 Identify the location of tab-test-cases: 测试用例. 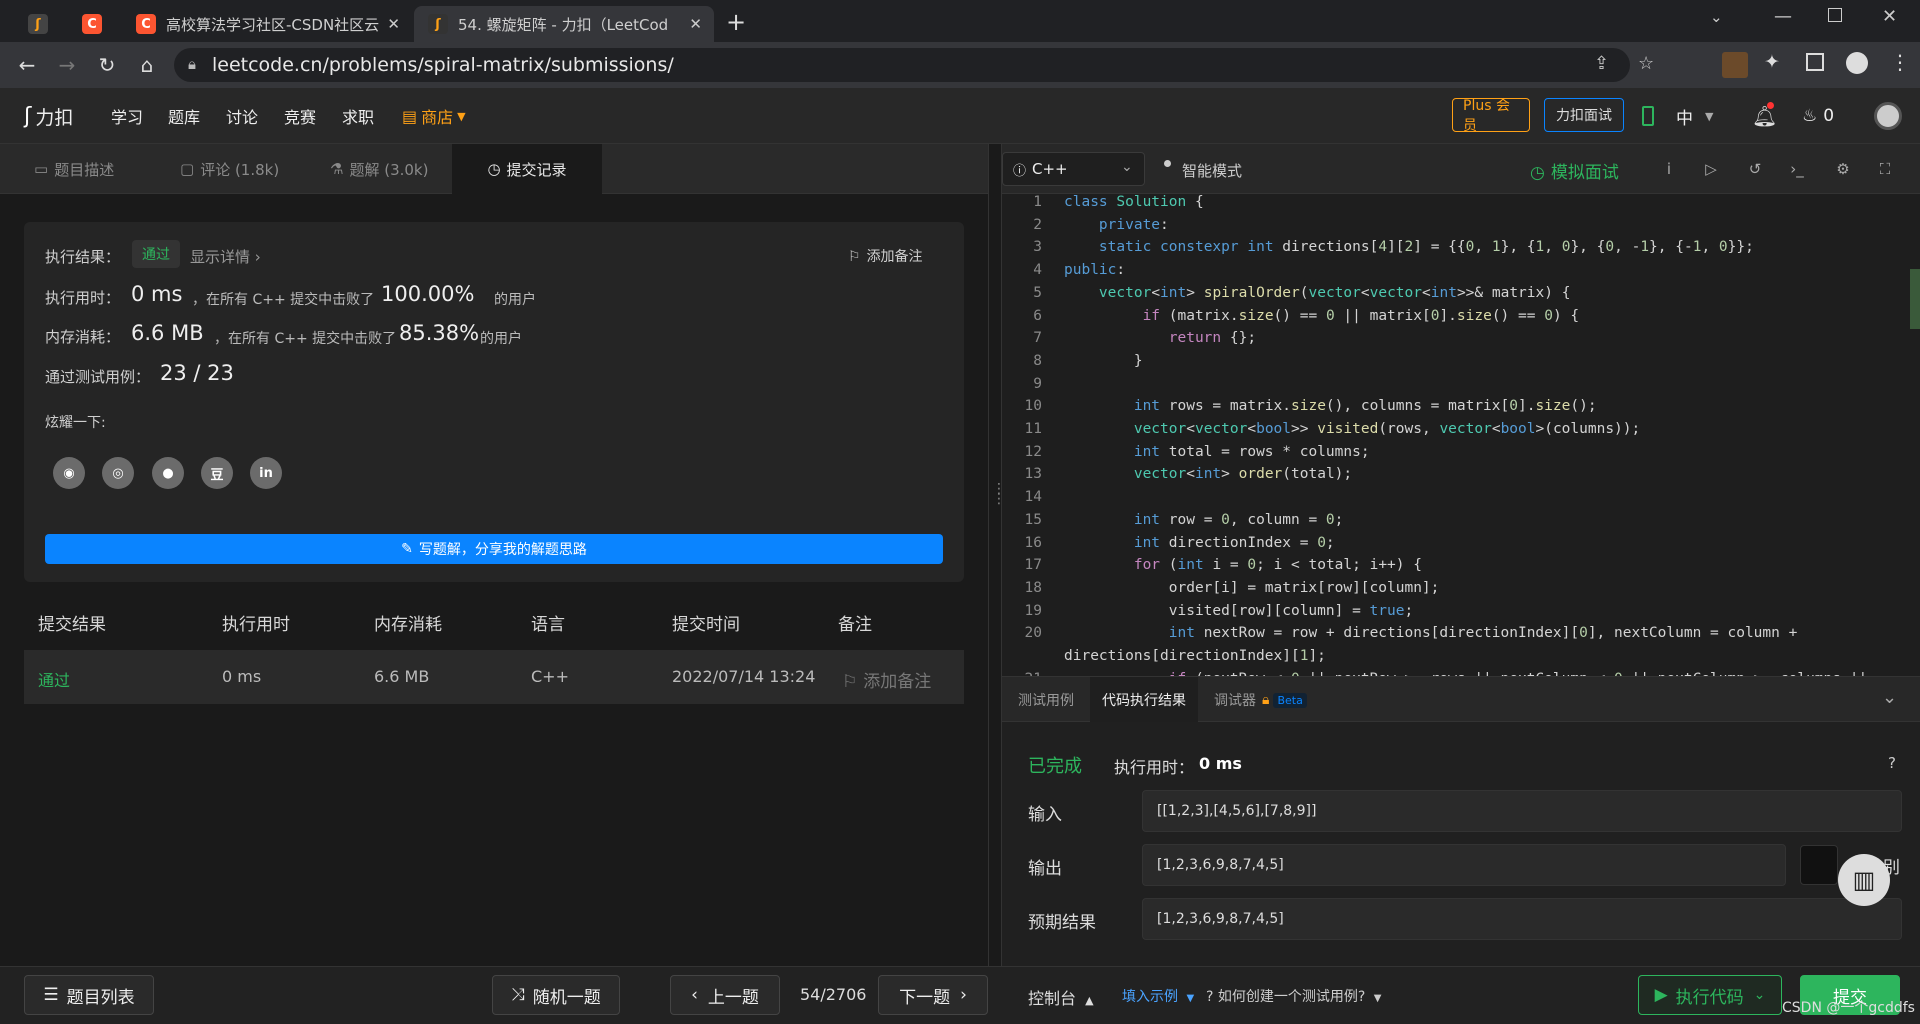
(1046, 700).